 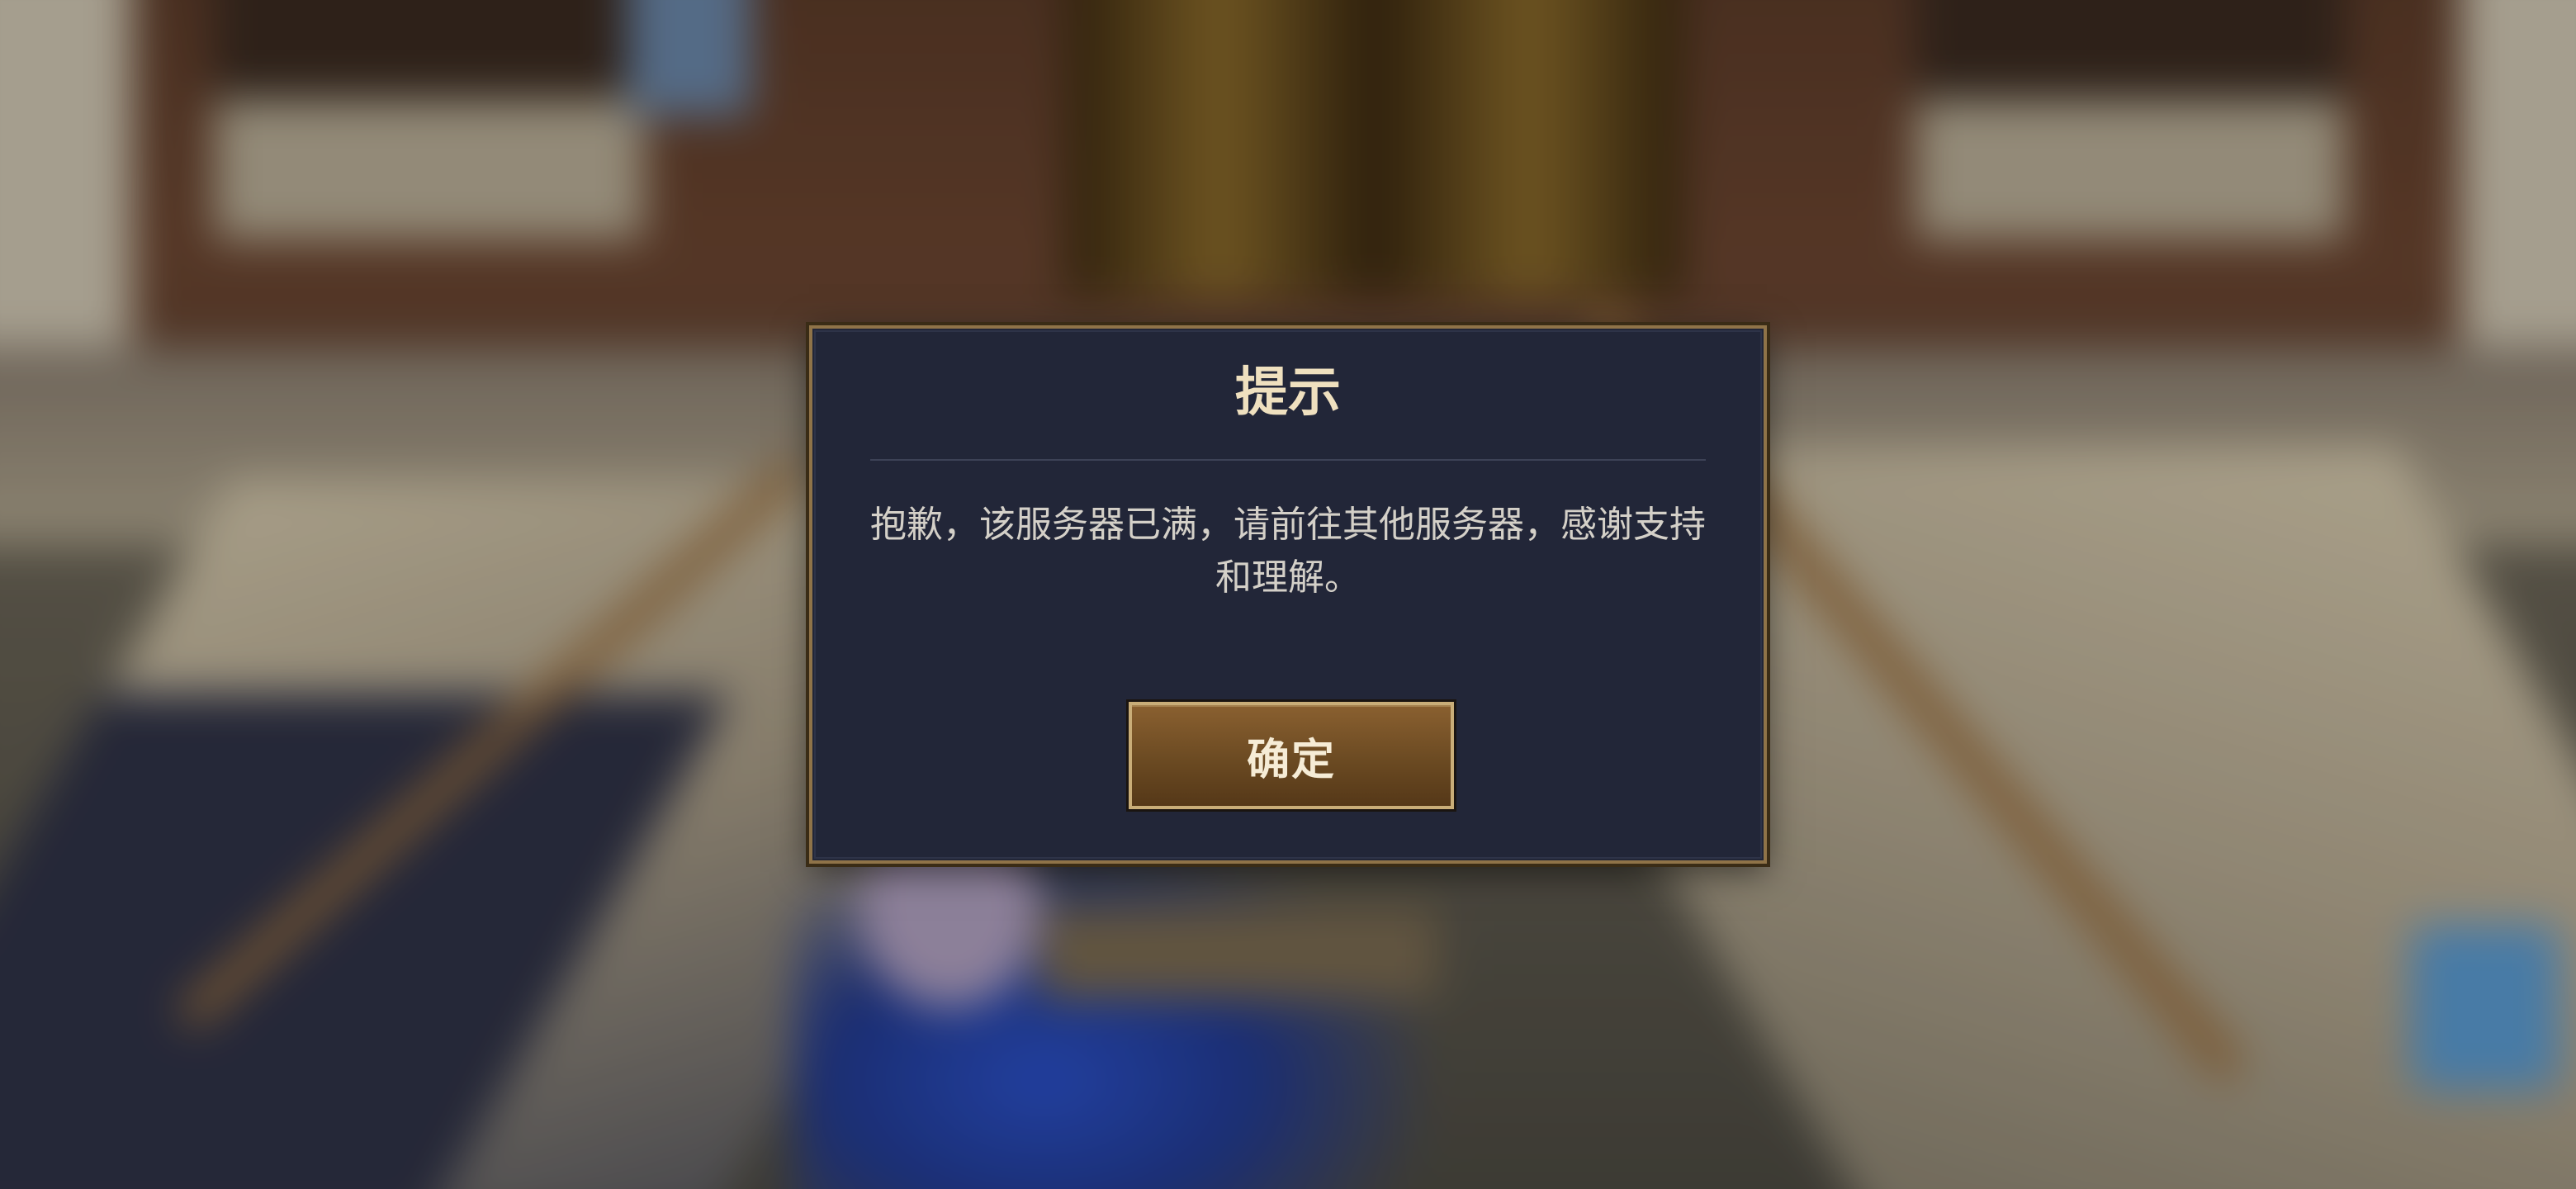 I want to click on title-divider, so click(x=1288, y=460).